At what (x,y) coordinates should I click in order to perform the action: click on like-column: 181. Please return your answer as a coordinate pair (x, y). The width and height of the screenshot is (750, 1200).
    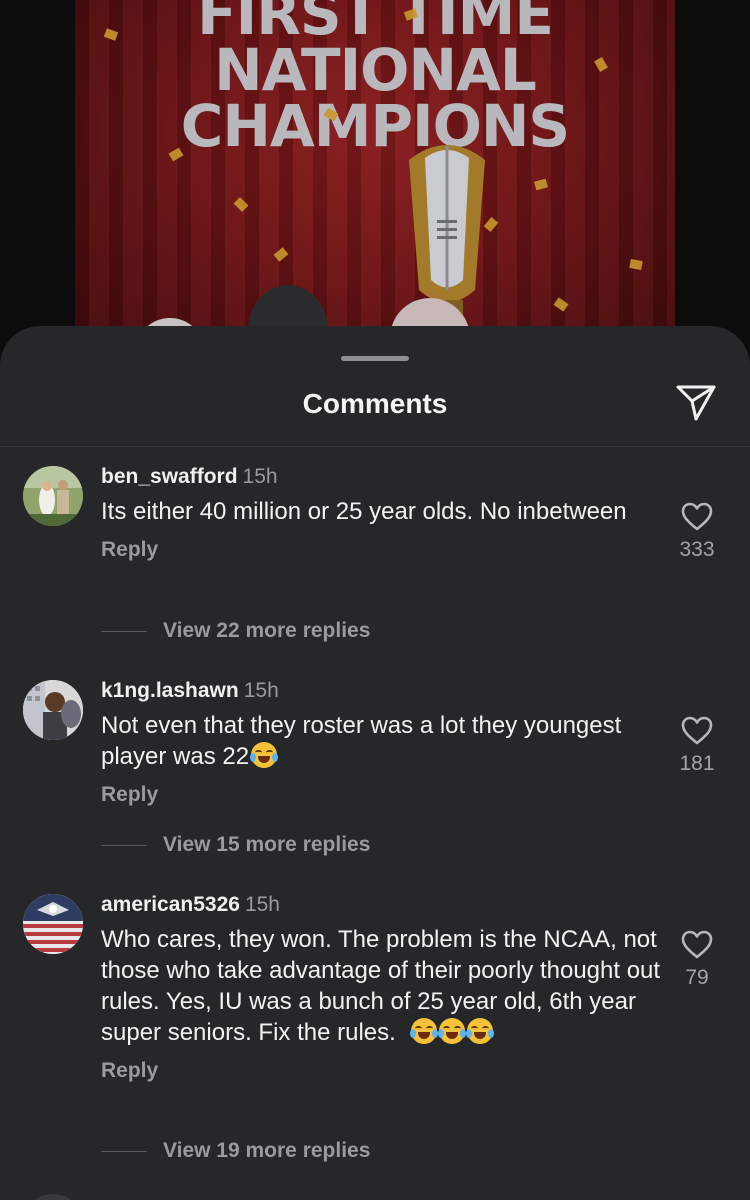
    Looking at the image, I should click on (697, 746).